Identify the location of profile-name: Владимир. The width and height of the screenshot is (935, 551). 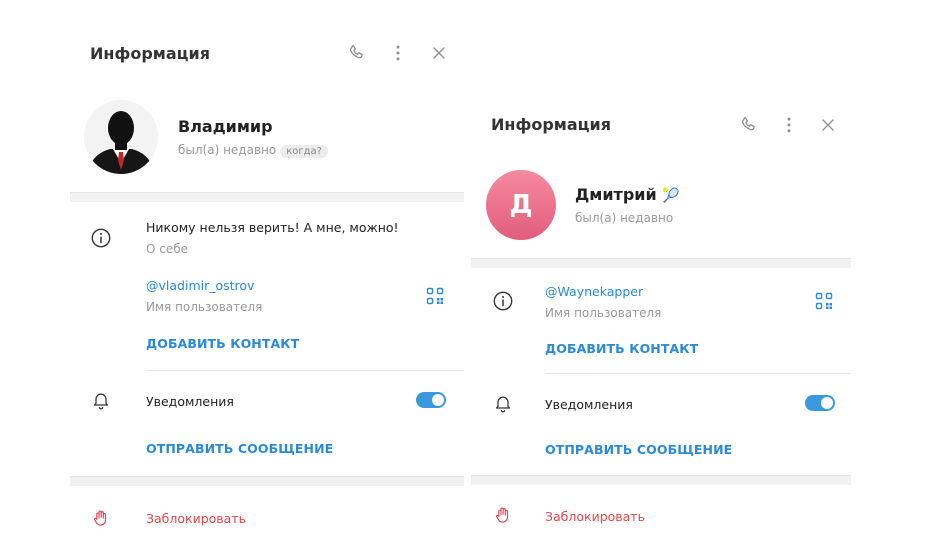
(225, 126).